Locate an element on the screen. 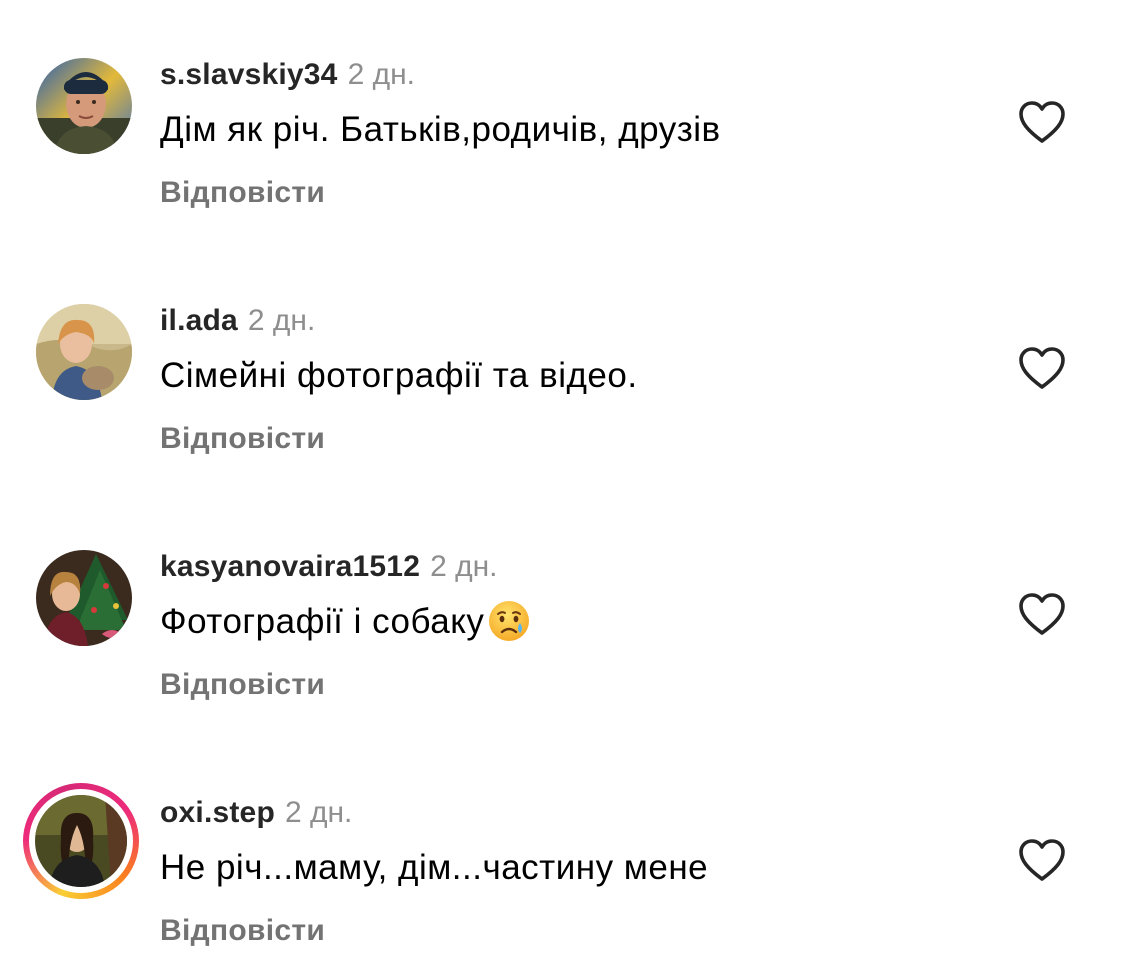 The height and width of the screenshot is (979, 1125). comment-meta: s.slavskiy34 2 дн. is located at coordinates (287, 75).